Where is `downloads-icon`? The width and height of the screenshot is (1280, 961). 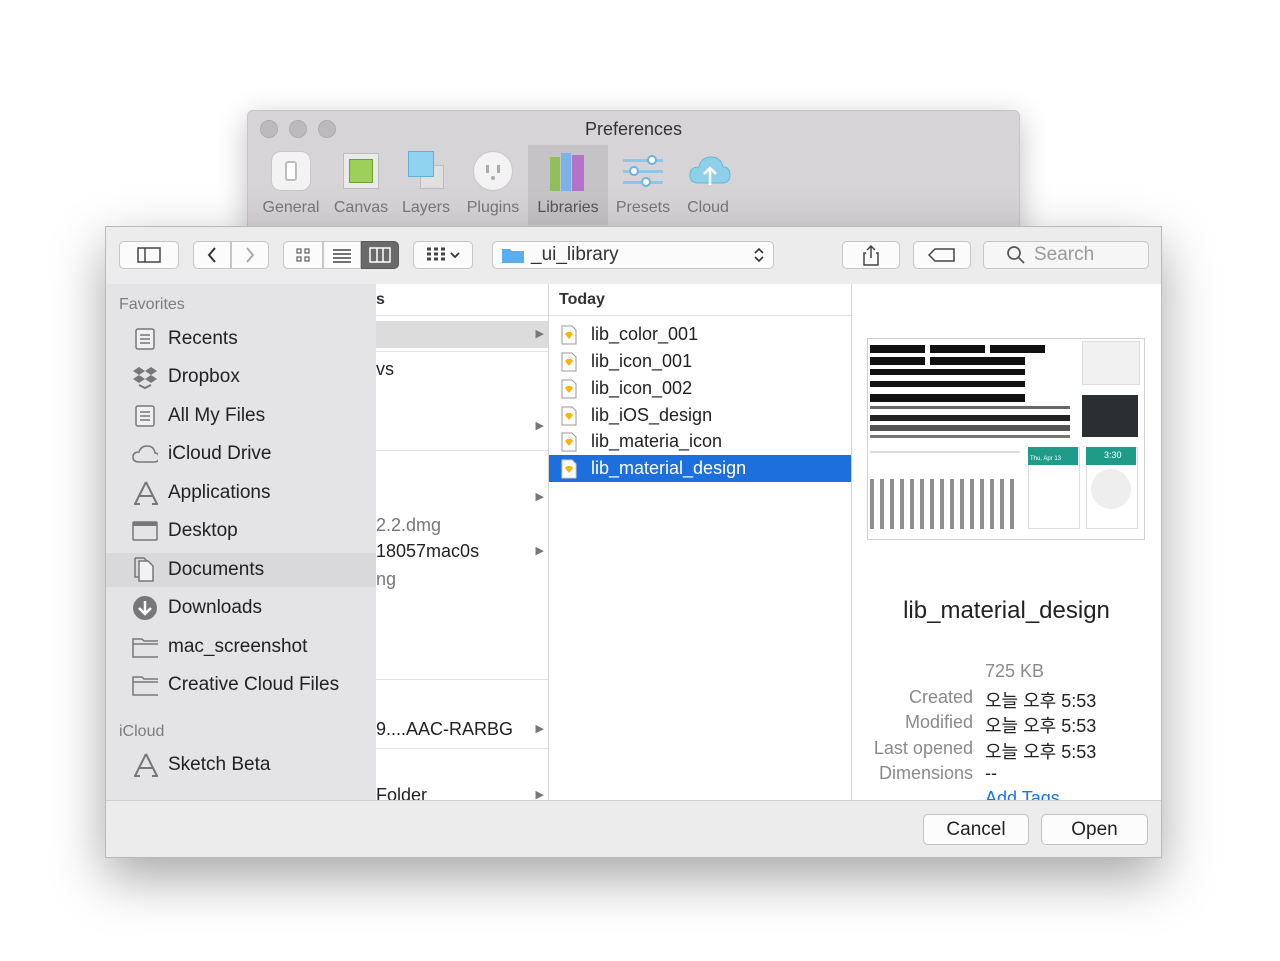
downloads-icon is located at coordinates (145, 608).